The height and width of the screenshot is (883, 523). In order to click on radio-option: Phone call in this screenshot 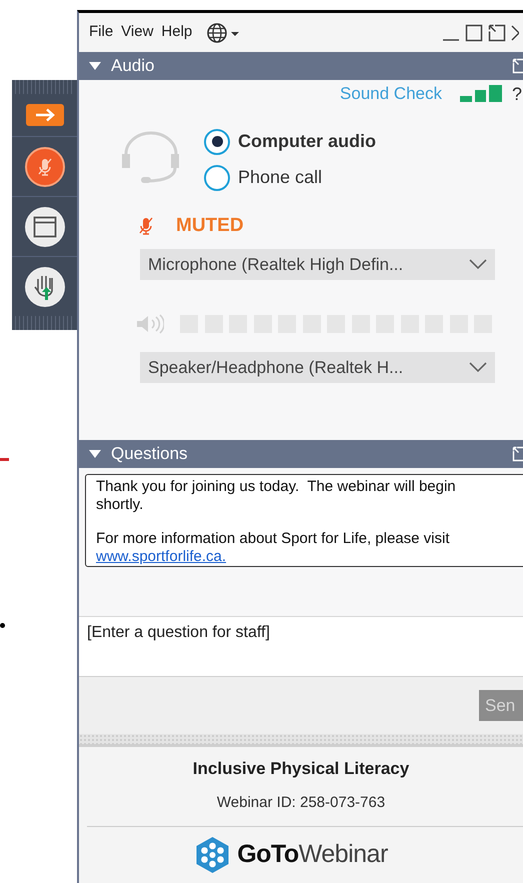, I will do `click(290, 177)`.